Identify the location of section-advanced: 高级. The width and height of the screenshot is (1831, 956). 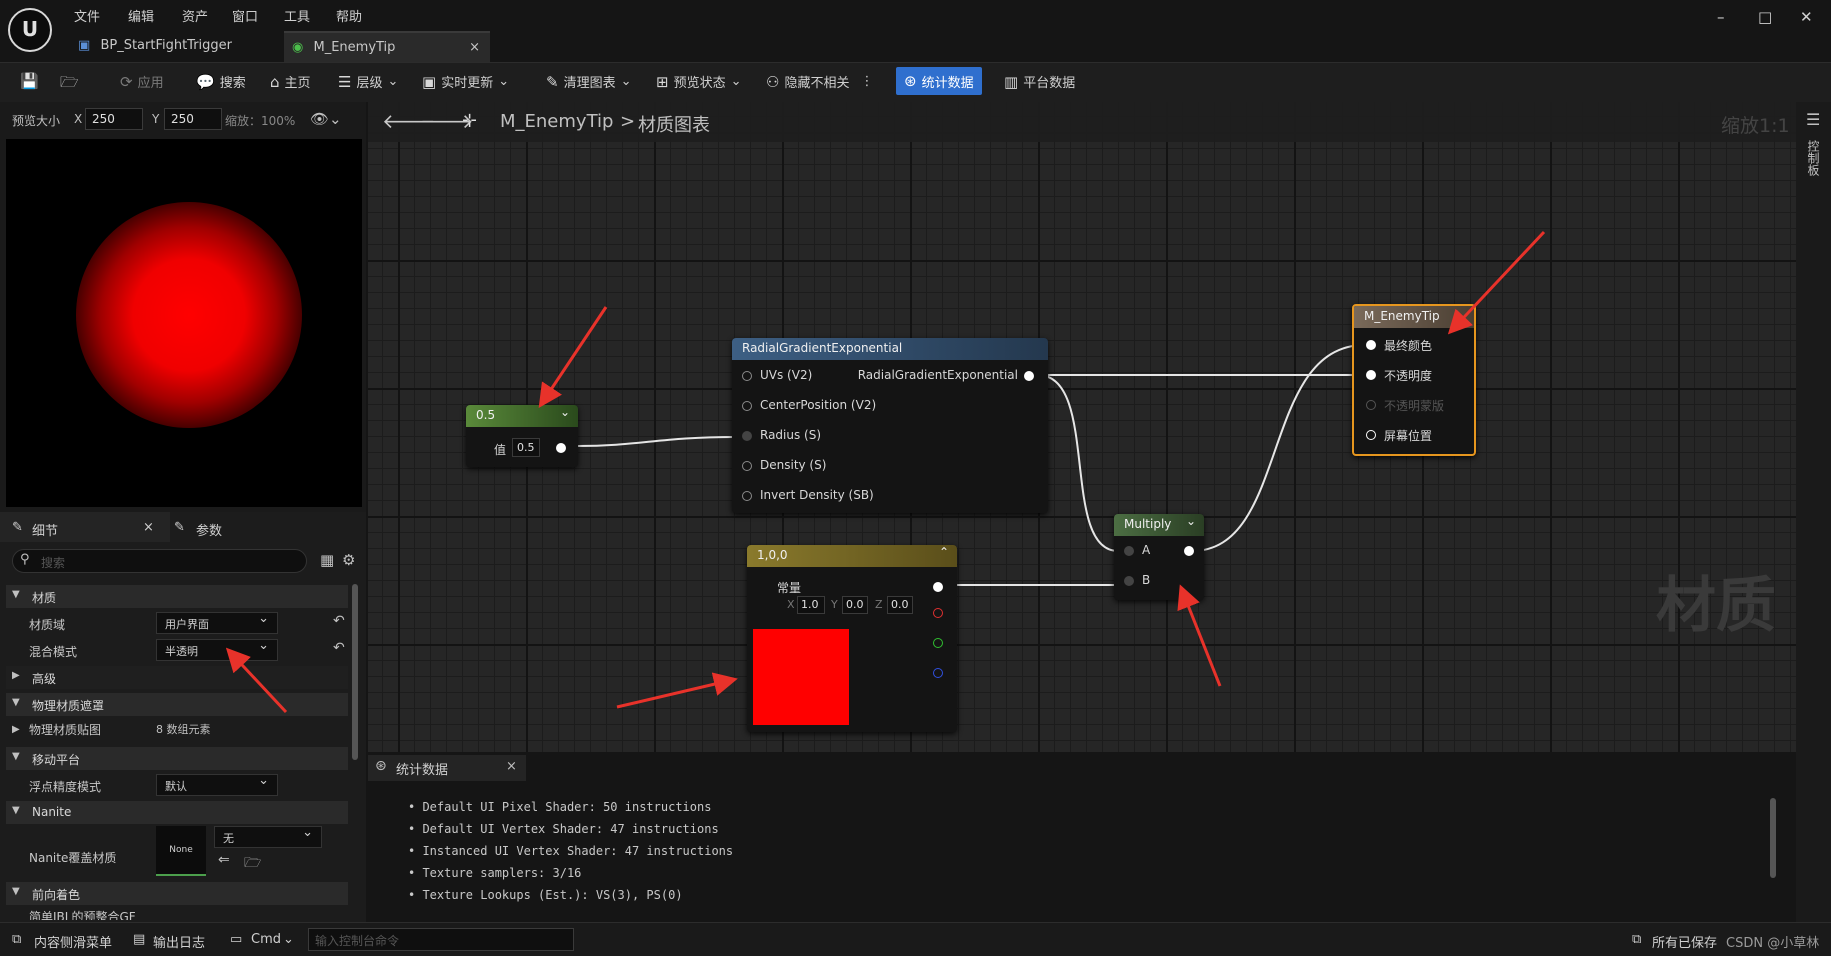
(177, 677).